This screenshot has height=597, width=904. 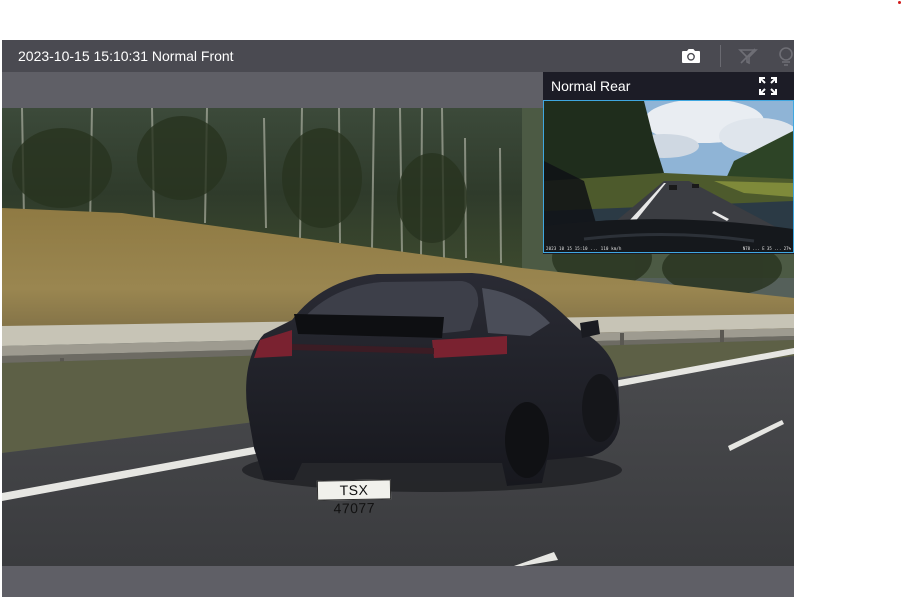 I want to click on rear-osd-gps: N78 ... E 35 ... 27%, so click(x=766, y=248).